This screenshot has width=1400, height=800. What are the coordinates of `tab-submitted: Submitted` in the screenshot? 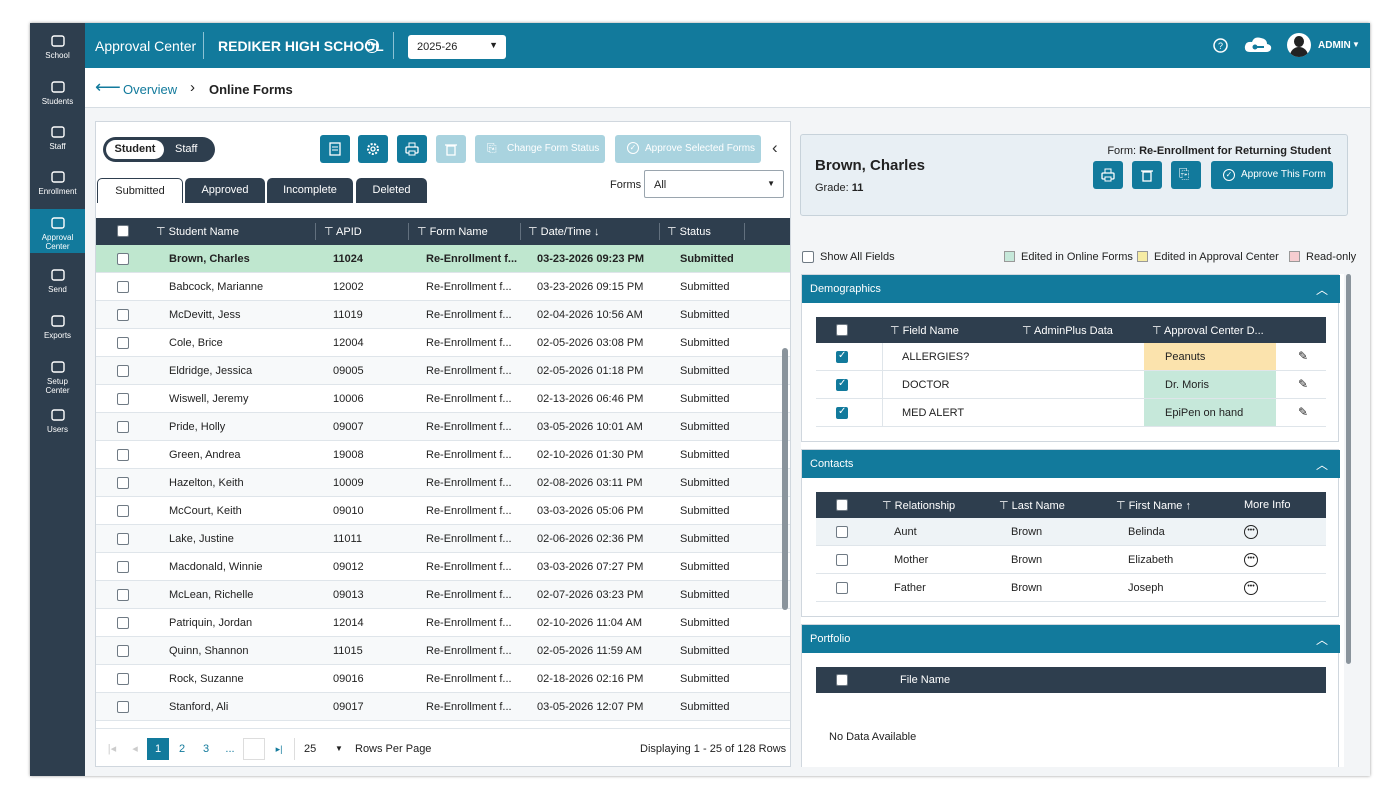 It's located at (140, 190).